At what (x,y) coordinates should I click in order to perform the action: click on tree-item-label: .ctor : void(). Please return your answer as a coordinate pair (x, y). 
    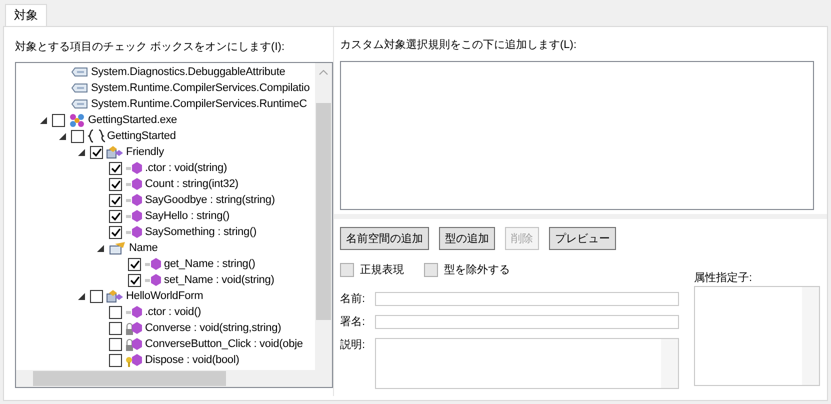
    Looking at the image, I should click on (173, 312).